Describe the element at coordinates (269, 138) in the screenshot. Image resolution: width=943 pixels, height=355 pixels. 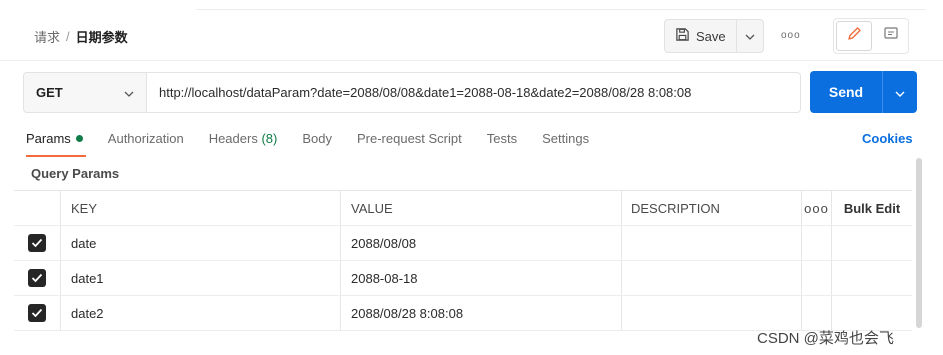
I see `headers-count: (8)` at that location.